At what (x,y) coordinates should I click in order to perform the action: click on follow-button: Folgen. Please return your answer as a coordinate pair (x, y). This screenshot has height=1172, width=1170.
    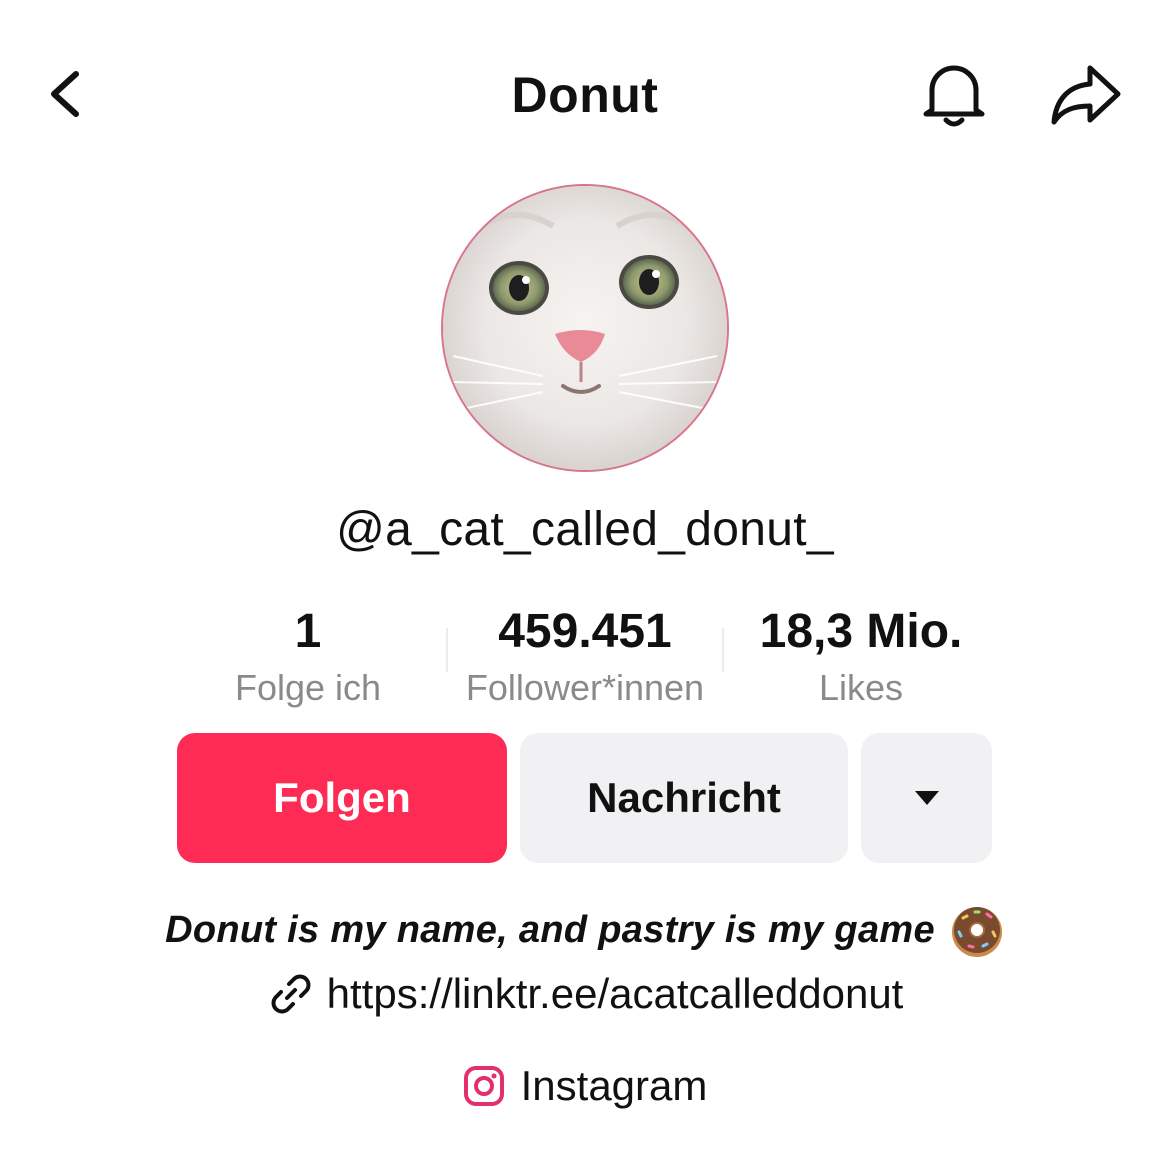
    Looking at the image, I should click on (342, 798).